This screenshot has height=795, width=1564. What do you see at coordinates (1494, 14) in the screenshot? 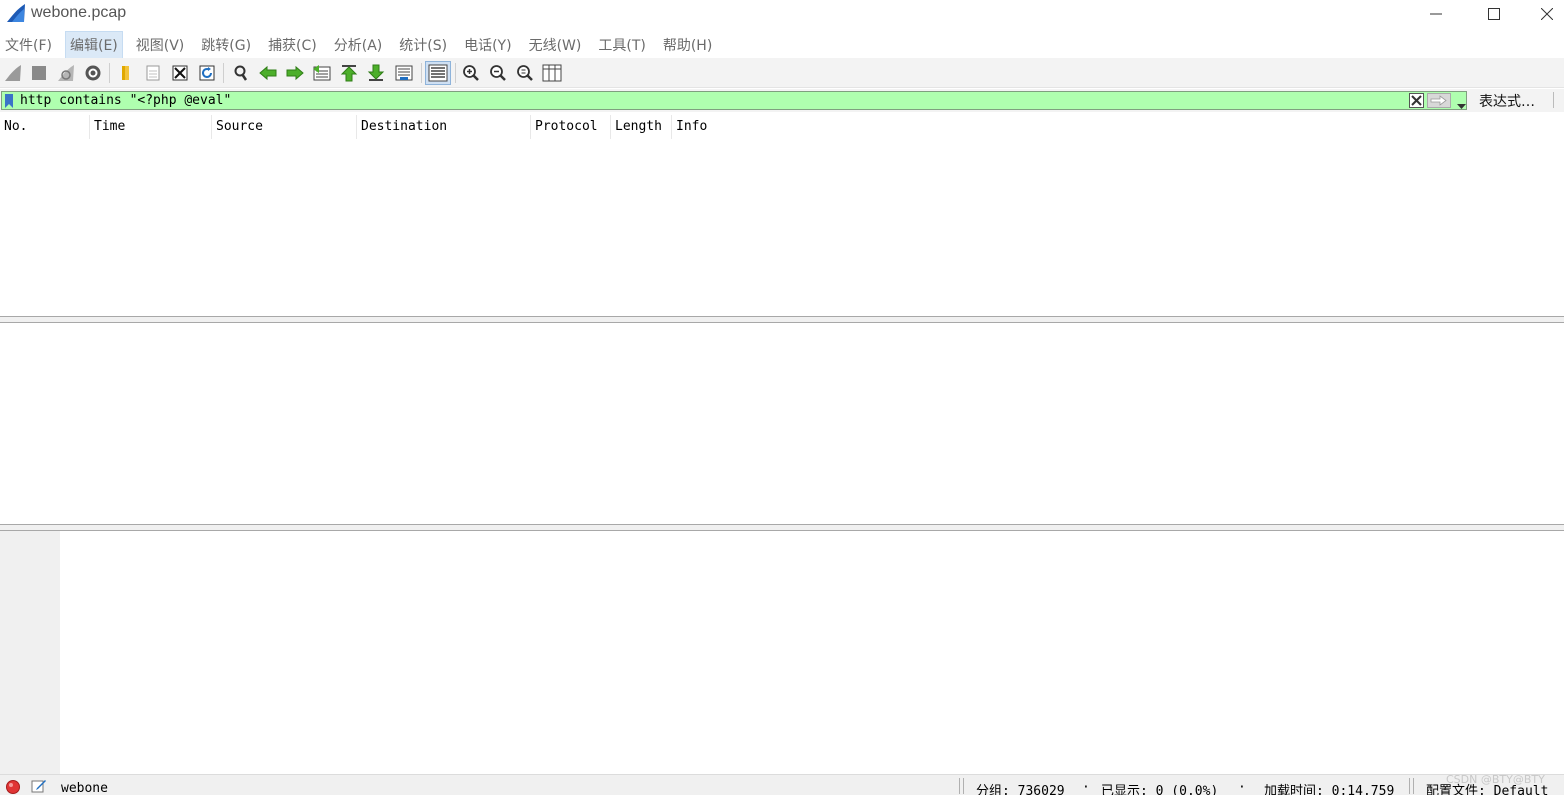
I see `maximize-button` at bounding box center [1494, 14].